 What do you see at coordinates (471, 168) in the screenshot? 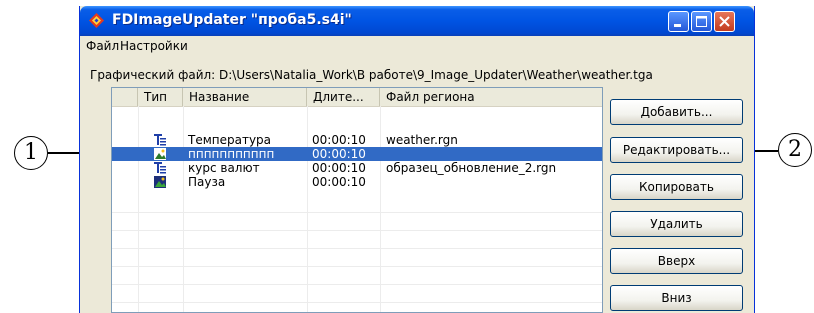
I see `row-region-file: образец_обновление_2.rgn` at bounding box center [471, 168].